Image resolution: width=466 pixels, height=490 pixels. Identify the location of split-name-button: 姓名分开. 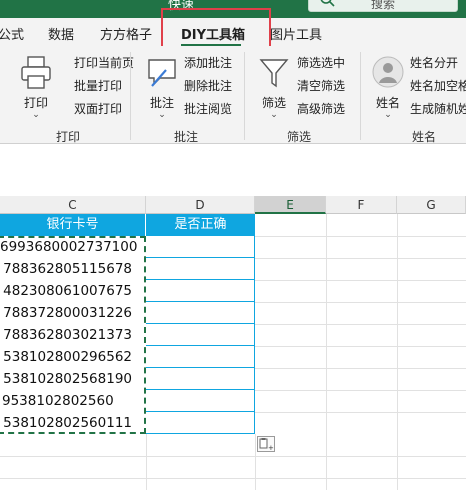
(434, 63).